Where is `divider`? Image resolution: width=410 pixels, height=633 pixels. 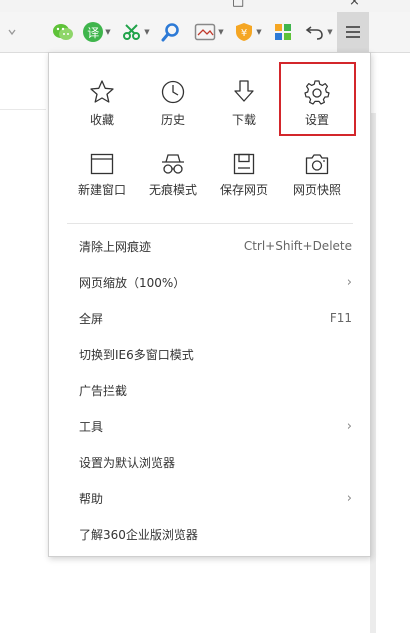 divider is located at coordinates (23, 109).